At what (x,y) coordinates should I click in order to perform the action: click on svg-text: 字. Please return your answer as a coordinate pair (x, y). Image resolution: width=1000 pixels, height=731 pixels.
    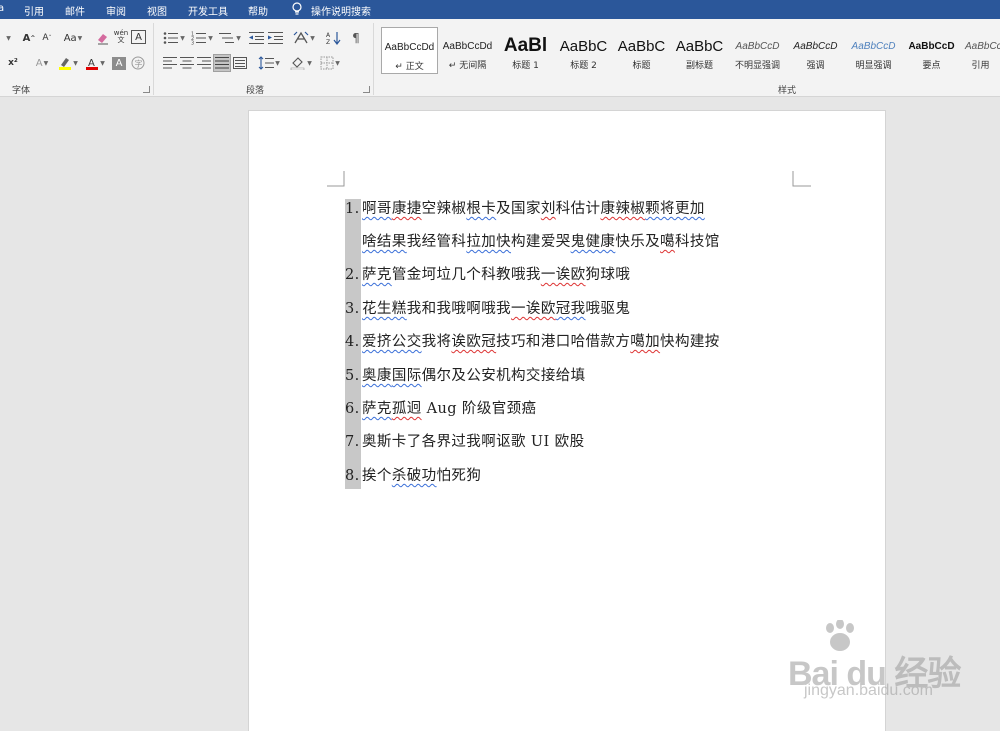
    Looking at the image, I should click on (139, 64).